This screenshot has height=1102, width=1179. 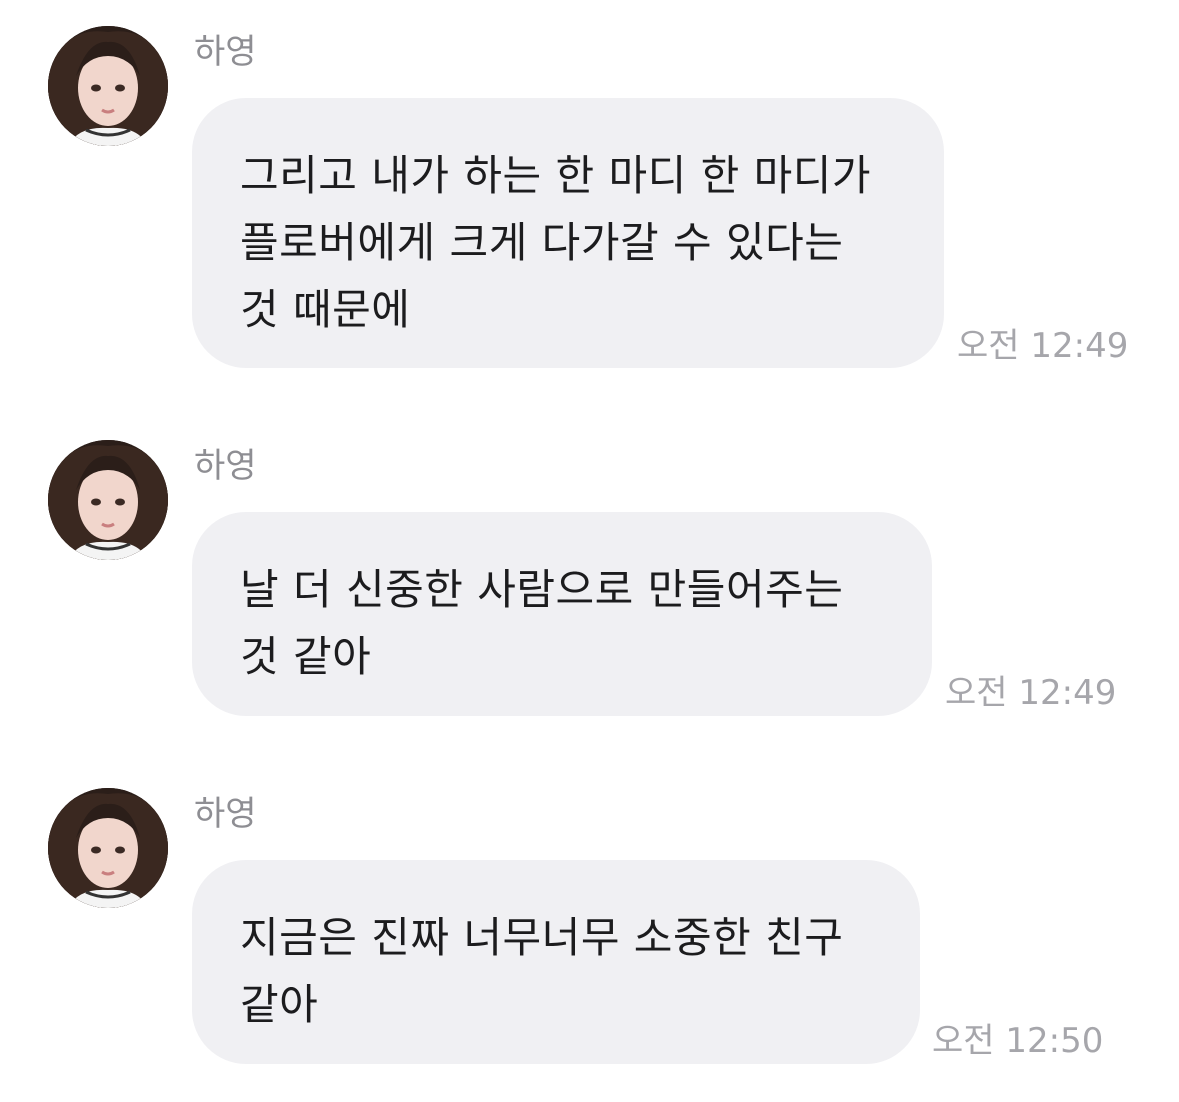 I want to click on message-timestamp: 오전 12:50, so click(x=1018, y=1041).